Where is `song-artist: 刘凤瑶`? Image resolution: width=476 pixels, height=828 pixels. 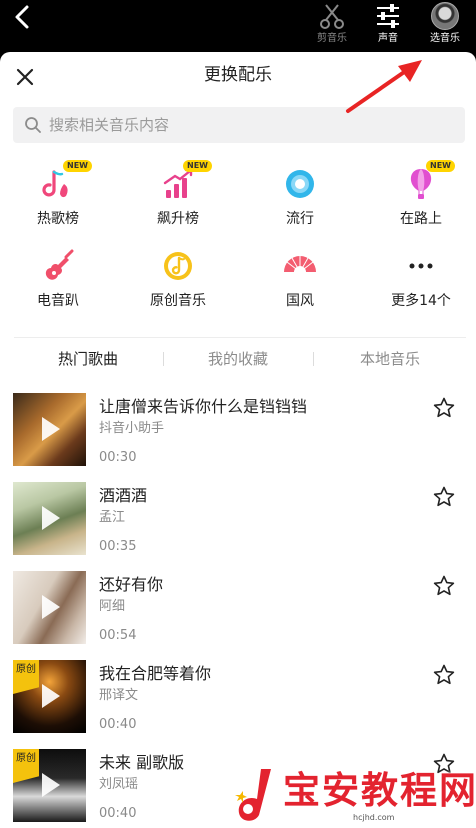
song-artist: 刘凤瑶 is located at coordinates (119, 784).